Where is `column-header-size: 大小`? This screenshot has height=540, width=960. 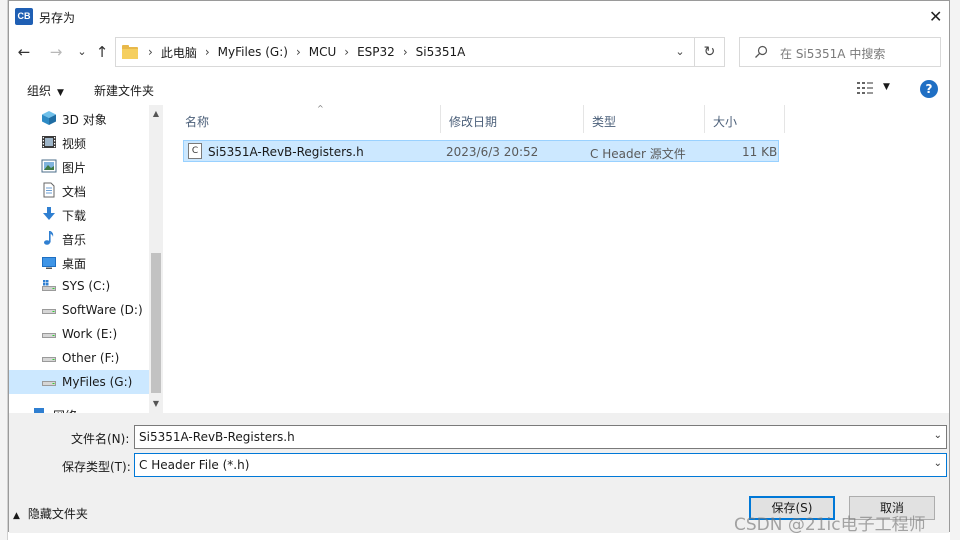 column-header-size: 大小 is located at coordinates (745, 119).